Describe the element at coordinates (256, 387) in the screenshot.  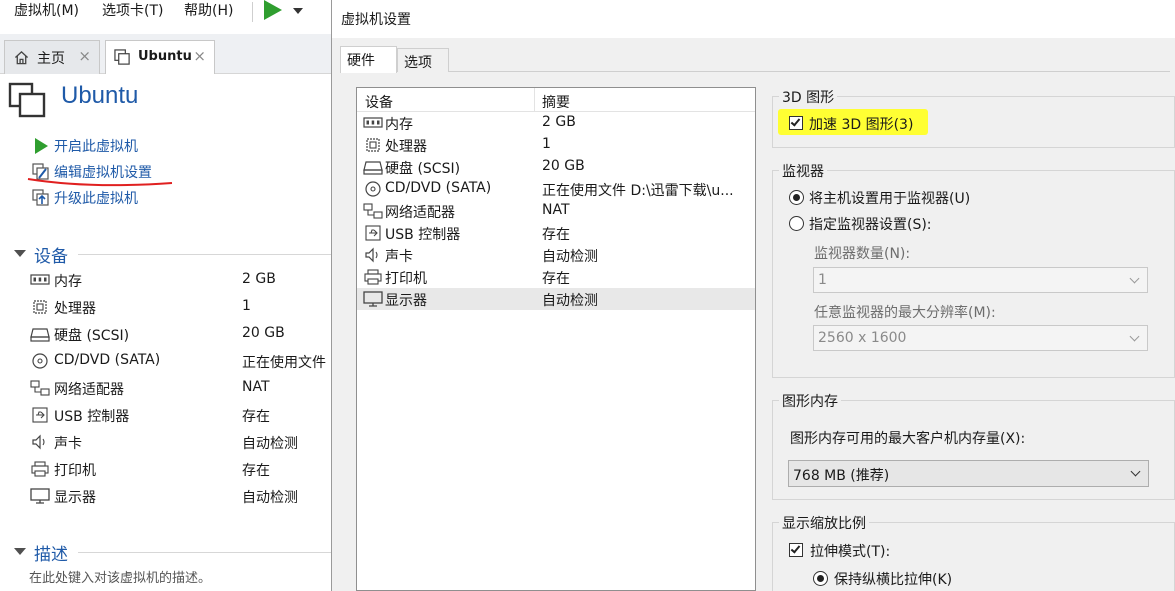
I see `device-value: NAT` at that location.